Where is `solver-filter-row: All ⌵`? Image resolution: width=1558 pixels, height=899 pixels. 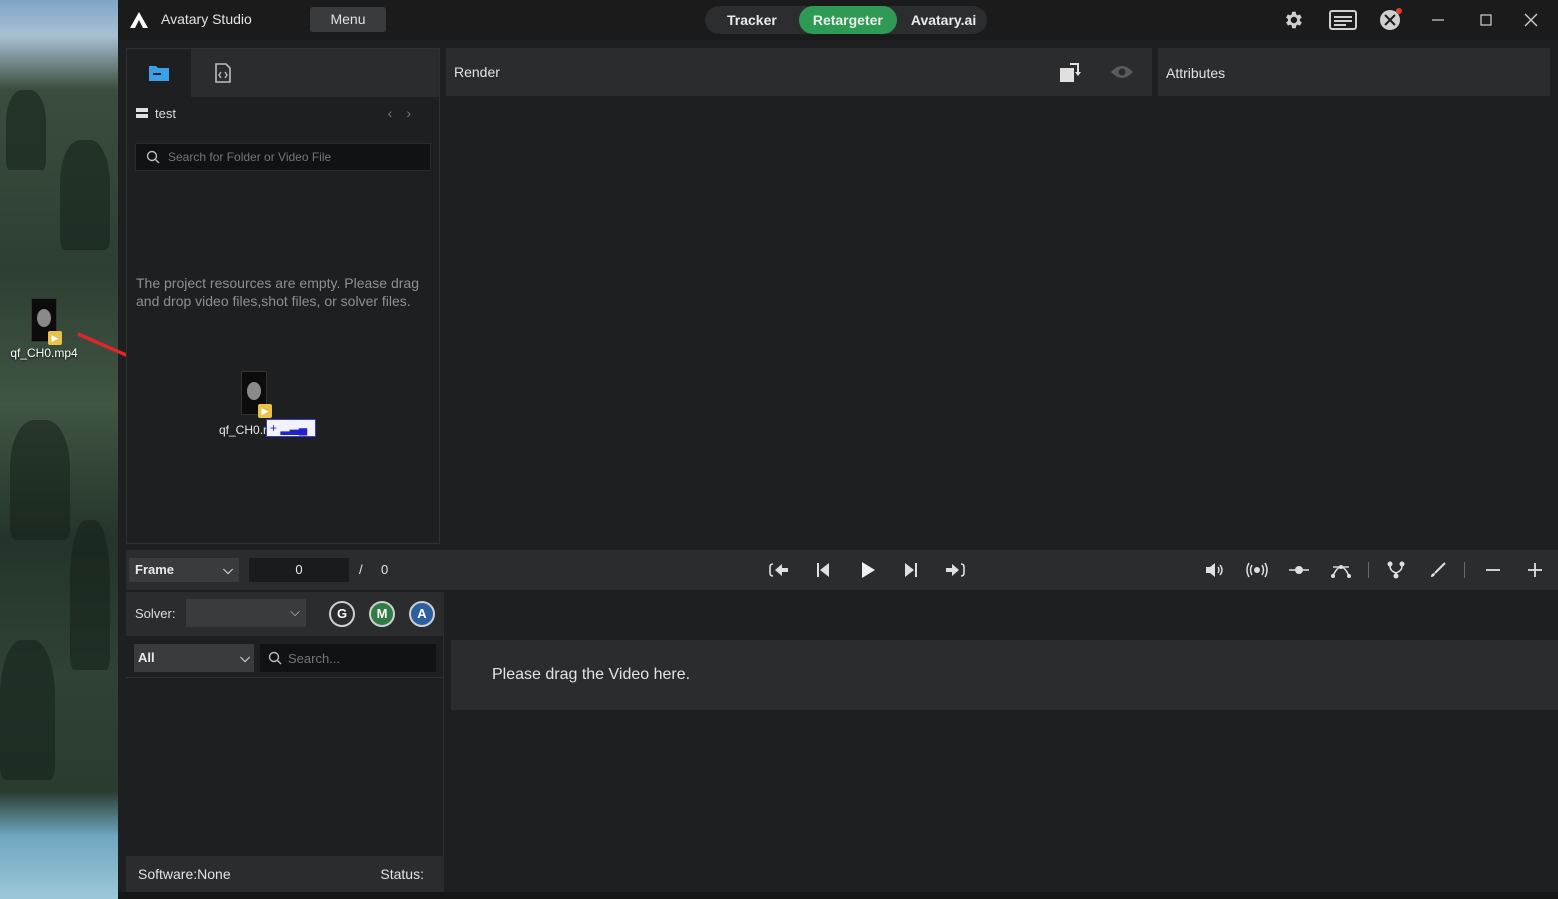
solver-filter-row: All ⌵ is located at coordinates (285, 658).